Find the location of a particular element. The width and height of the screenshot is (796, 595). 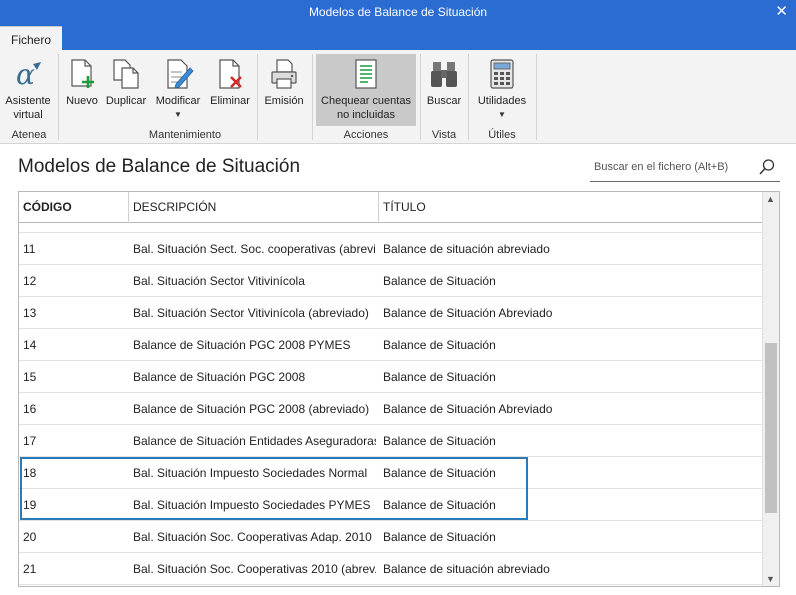

cell-code: 11 is located at coordinates (29, 249).